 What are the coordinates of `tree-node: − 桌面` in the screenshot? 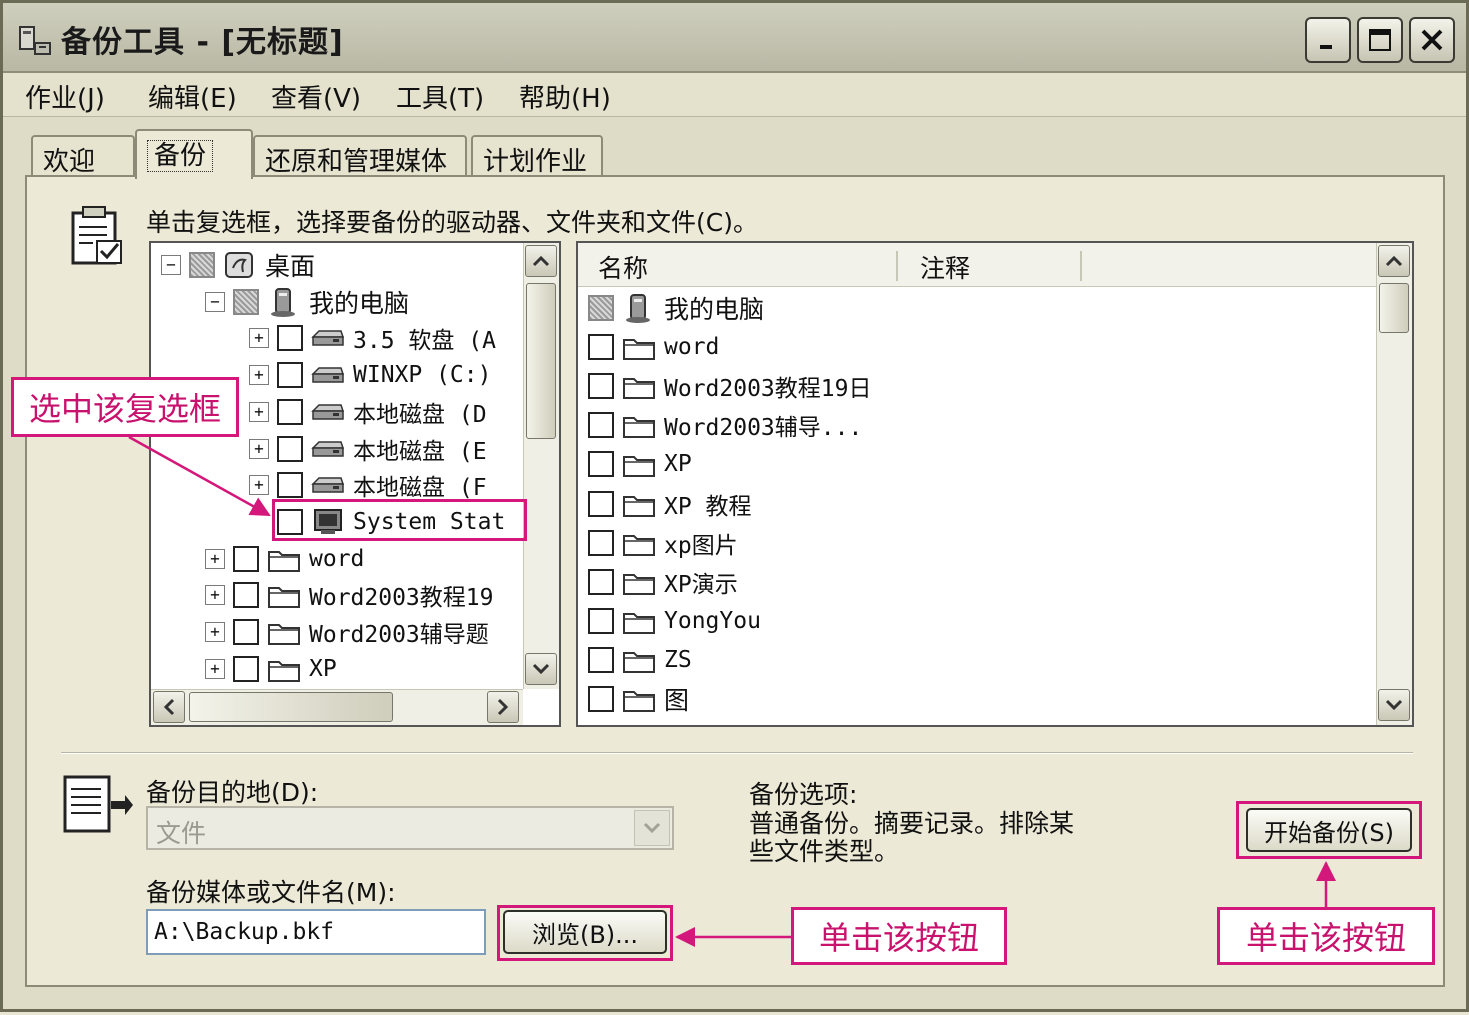 It's located at (238, 265).